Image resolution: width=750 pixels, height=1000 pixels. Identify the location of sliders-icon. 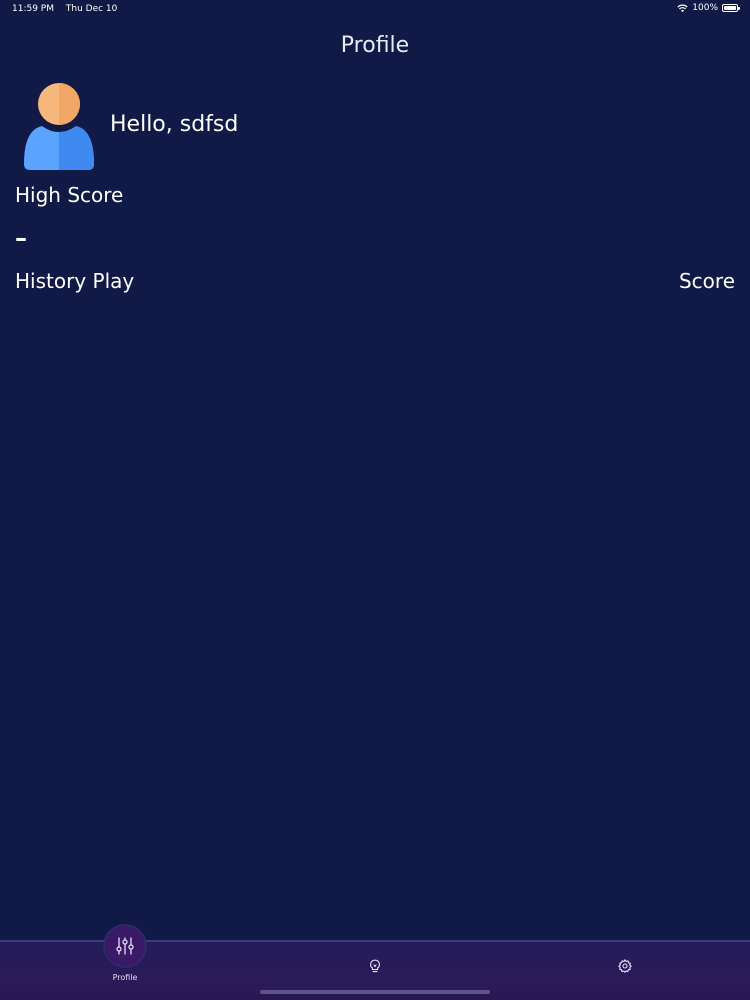
(125, 946).